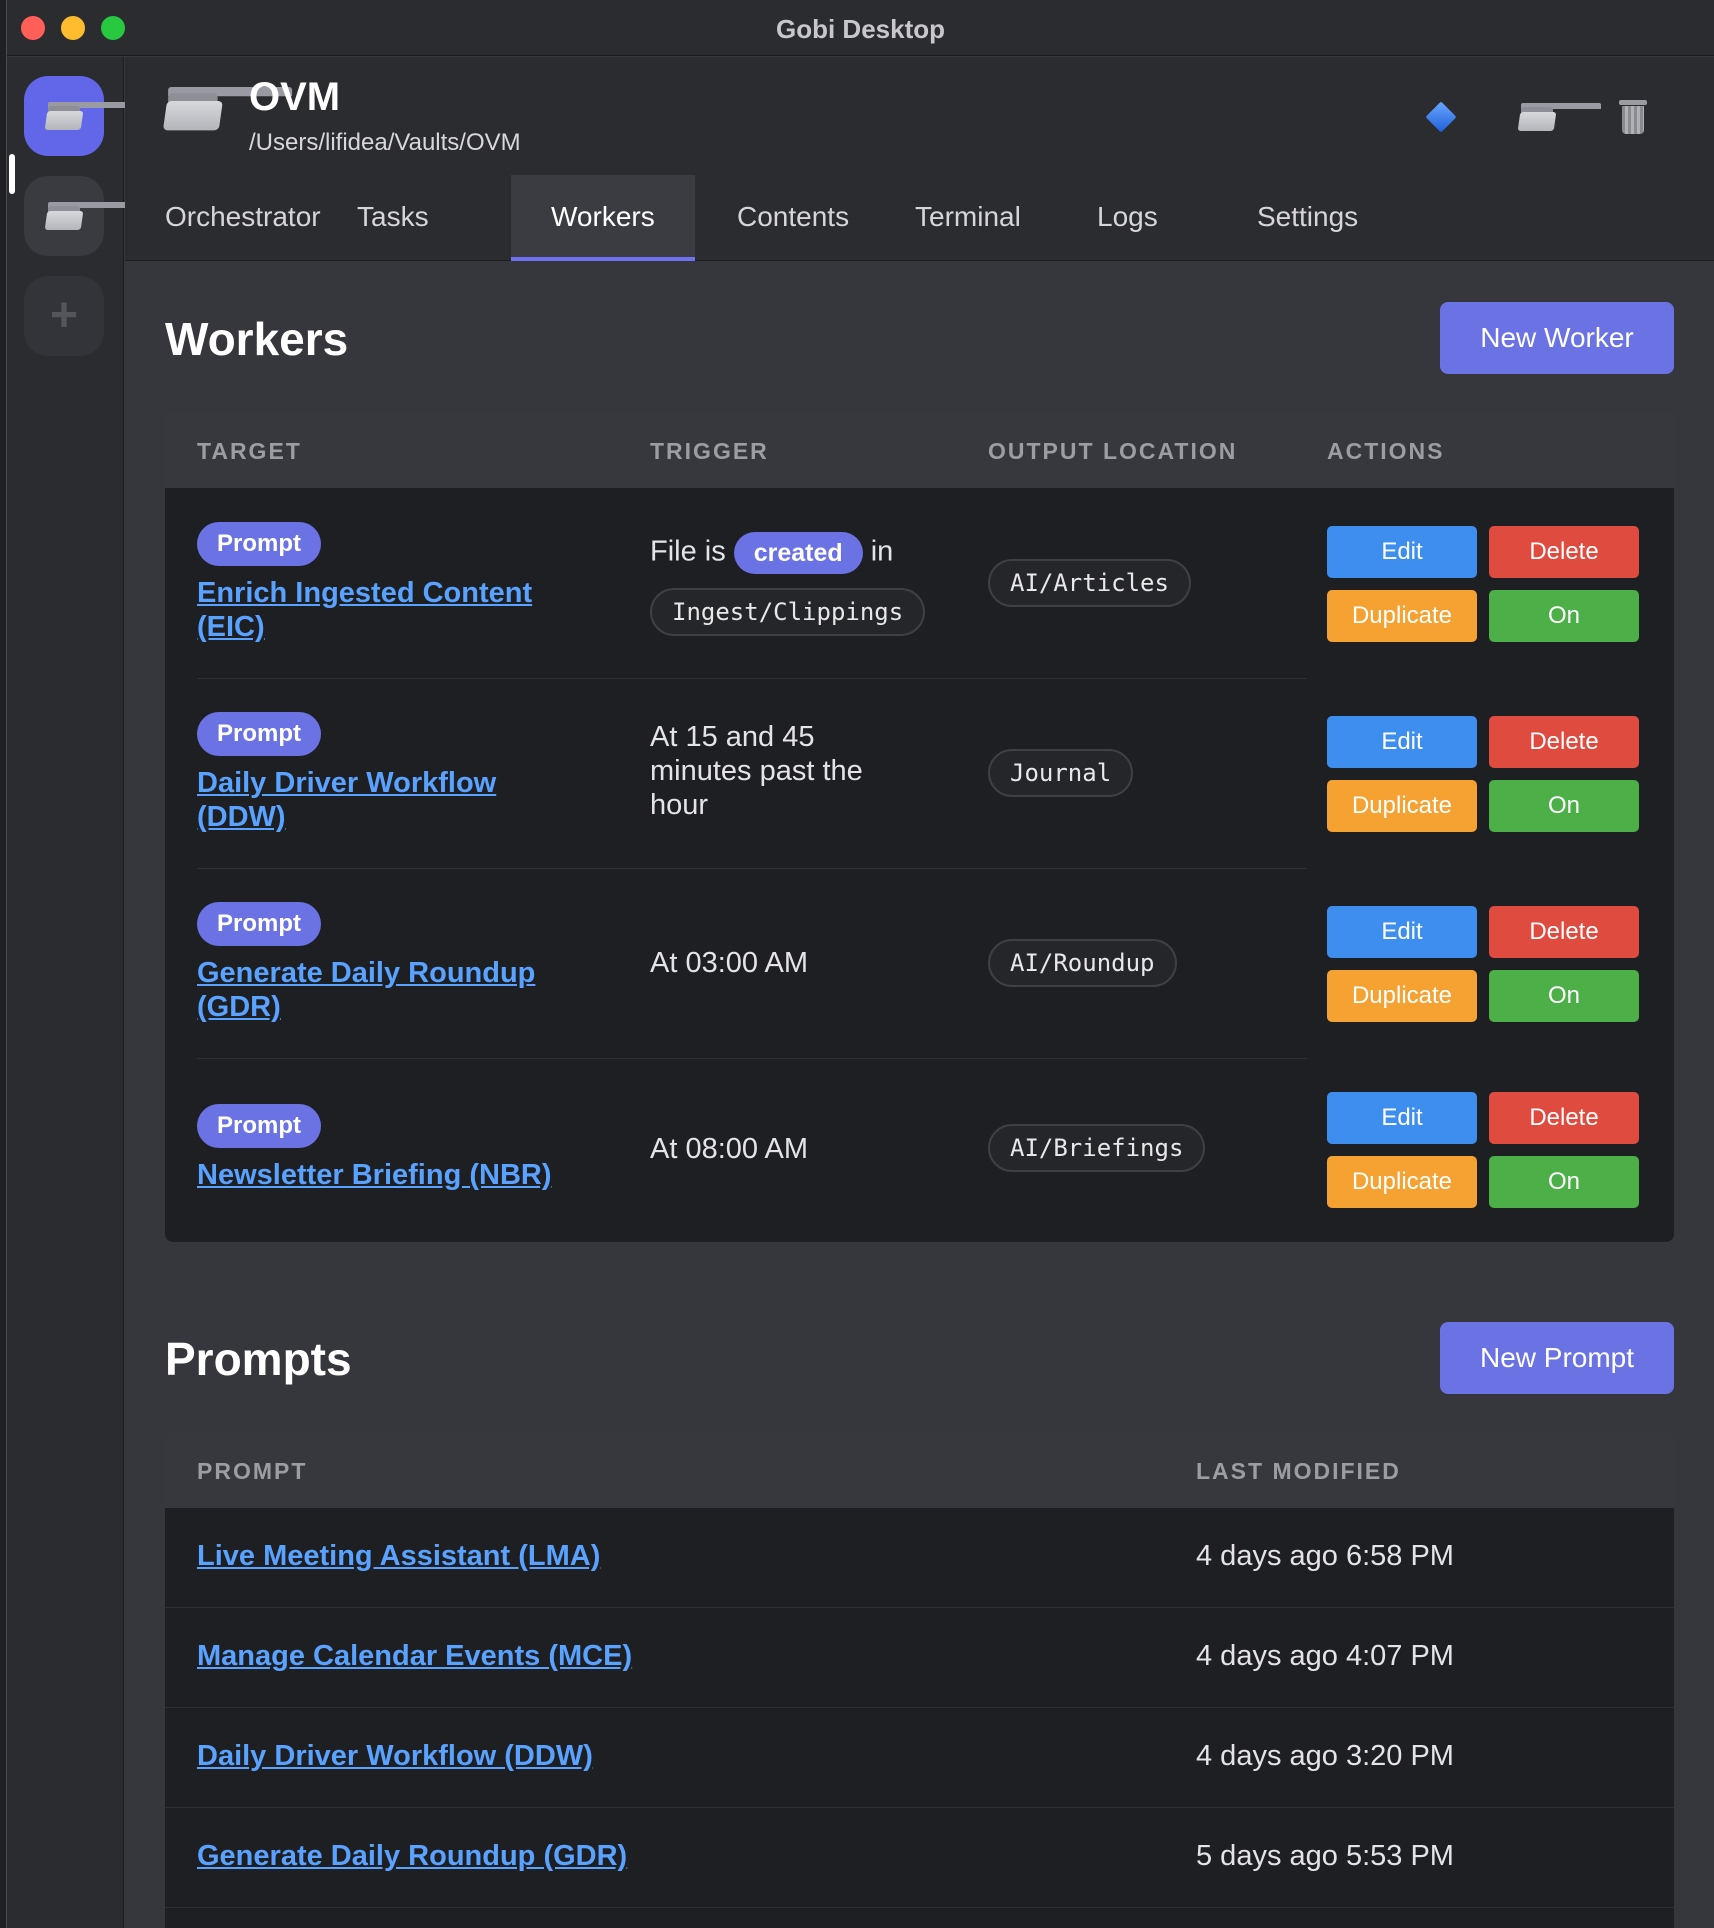 The image size is (1714, 1928). Describe the element at coordinates (249, 451) in the screenshot. I see `column-target: TARGET` at that location.